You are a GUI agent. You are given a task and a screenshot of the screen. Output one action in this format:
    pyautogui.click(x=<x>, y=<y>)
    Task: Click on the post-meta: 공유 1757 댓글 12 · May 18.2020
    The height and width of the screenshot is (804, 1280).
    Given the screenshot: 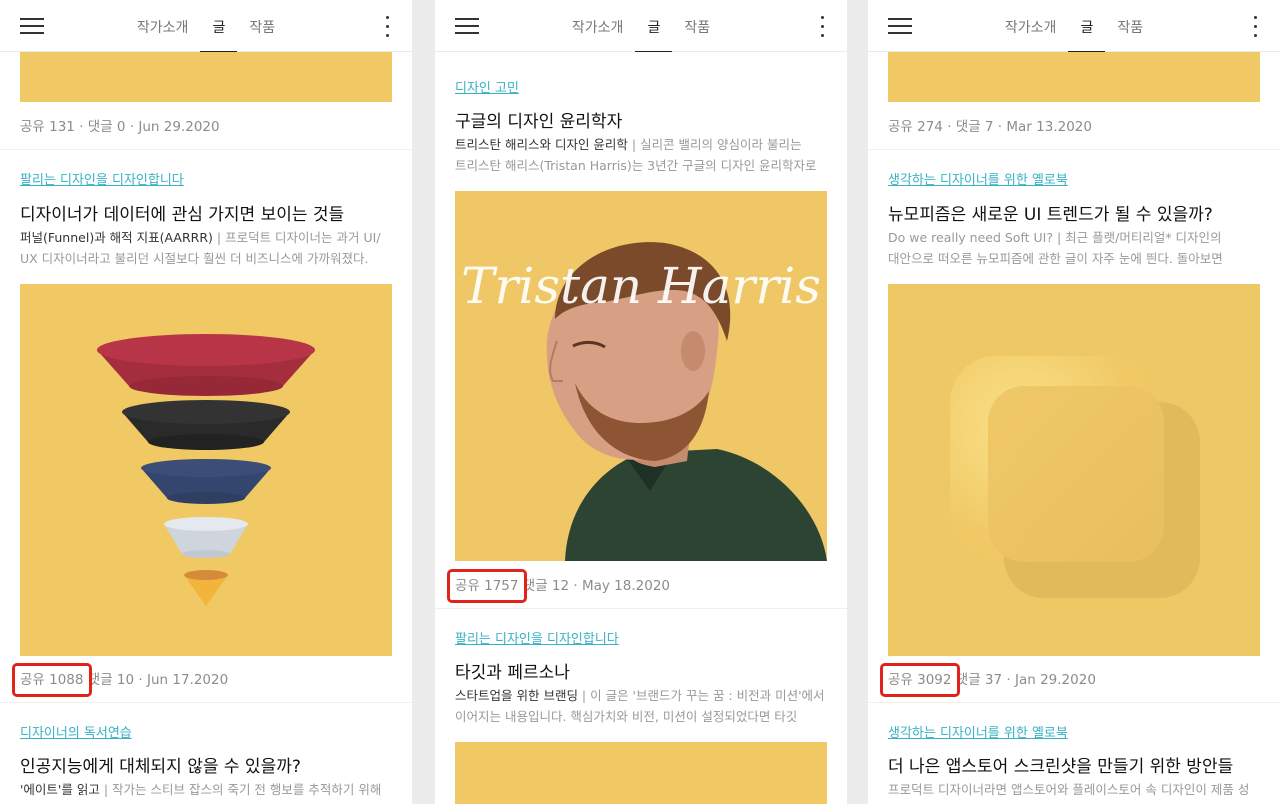 What is the action you would take?
    pyautogui.click(x=562, y=584)
    